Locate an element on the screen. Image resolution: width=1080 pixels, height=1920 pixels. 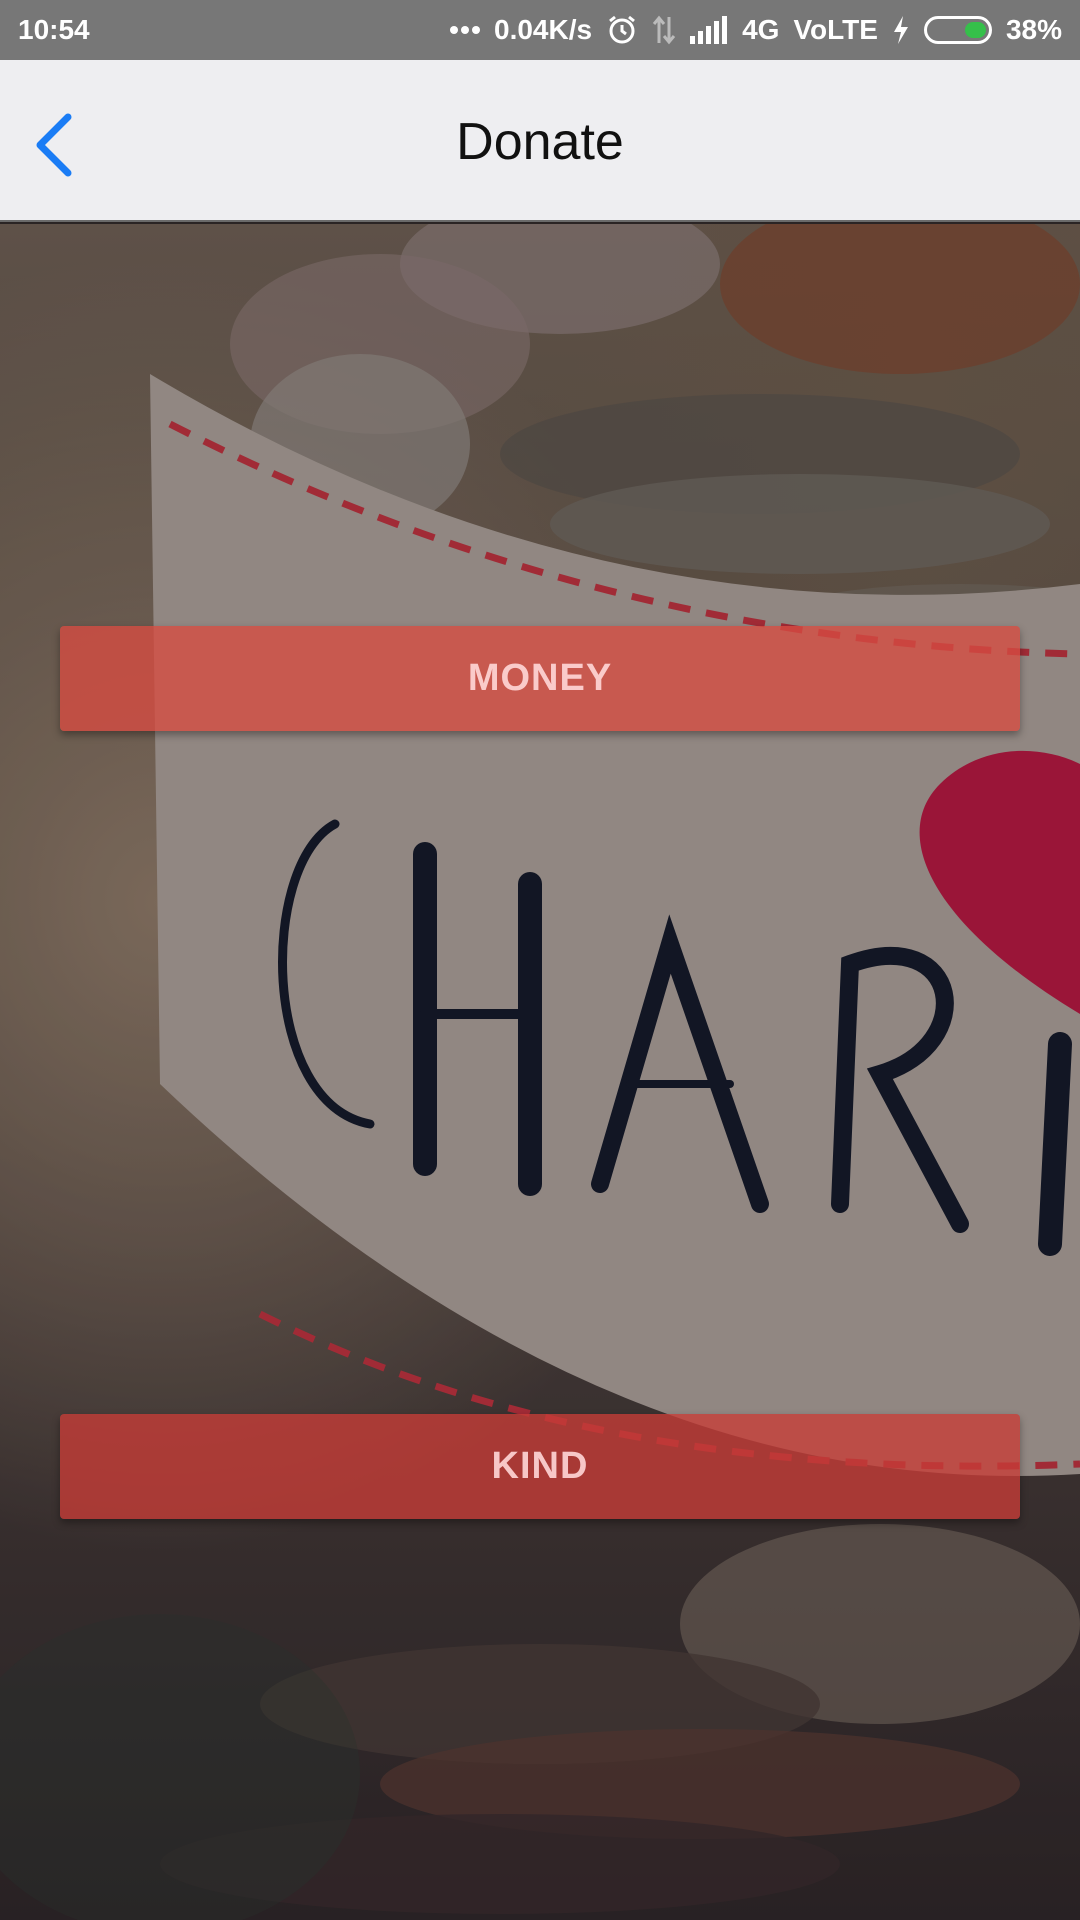
page-title: Donate is located at coordinates (540, 142).